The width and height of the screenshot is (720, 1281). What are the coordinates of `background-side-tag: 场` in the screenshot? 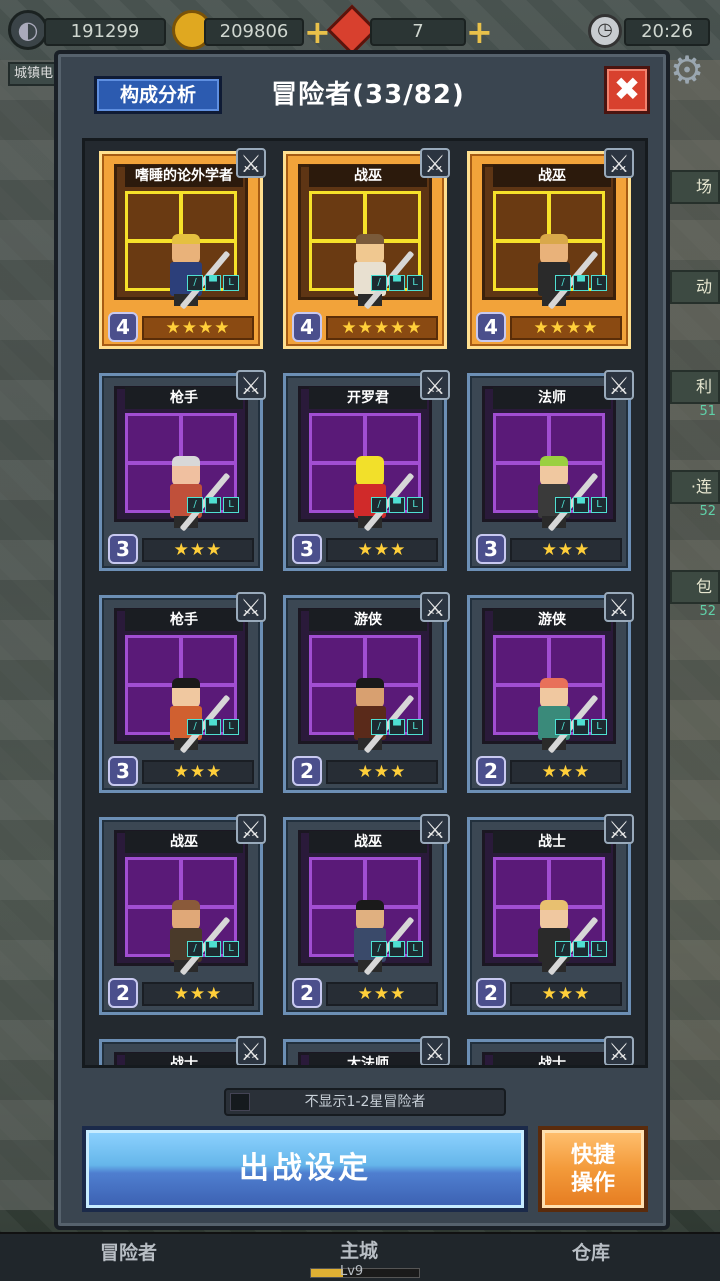 It's located at (695, 187).